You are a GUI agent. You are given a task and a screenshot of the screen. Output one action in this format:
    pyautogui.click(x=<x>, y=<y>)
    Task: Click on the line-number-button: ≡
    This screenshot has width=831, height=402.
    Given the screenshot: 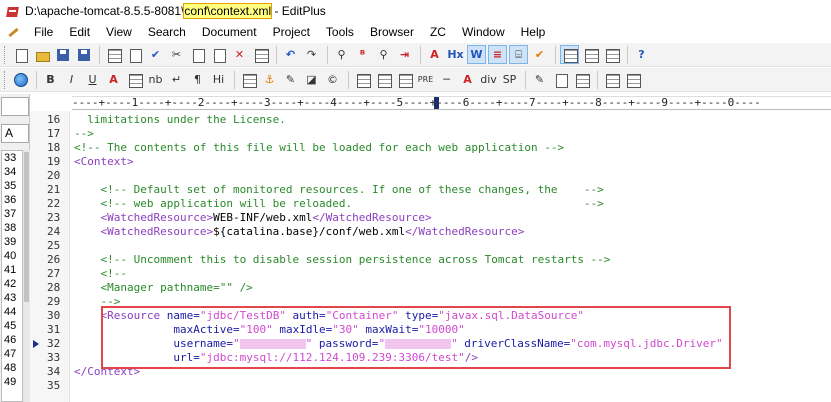 What is the action you would take?
    pyautogui.click(x=497, y=54)
    